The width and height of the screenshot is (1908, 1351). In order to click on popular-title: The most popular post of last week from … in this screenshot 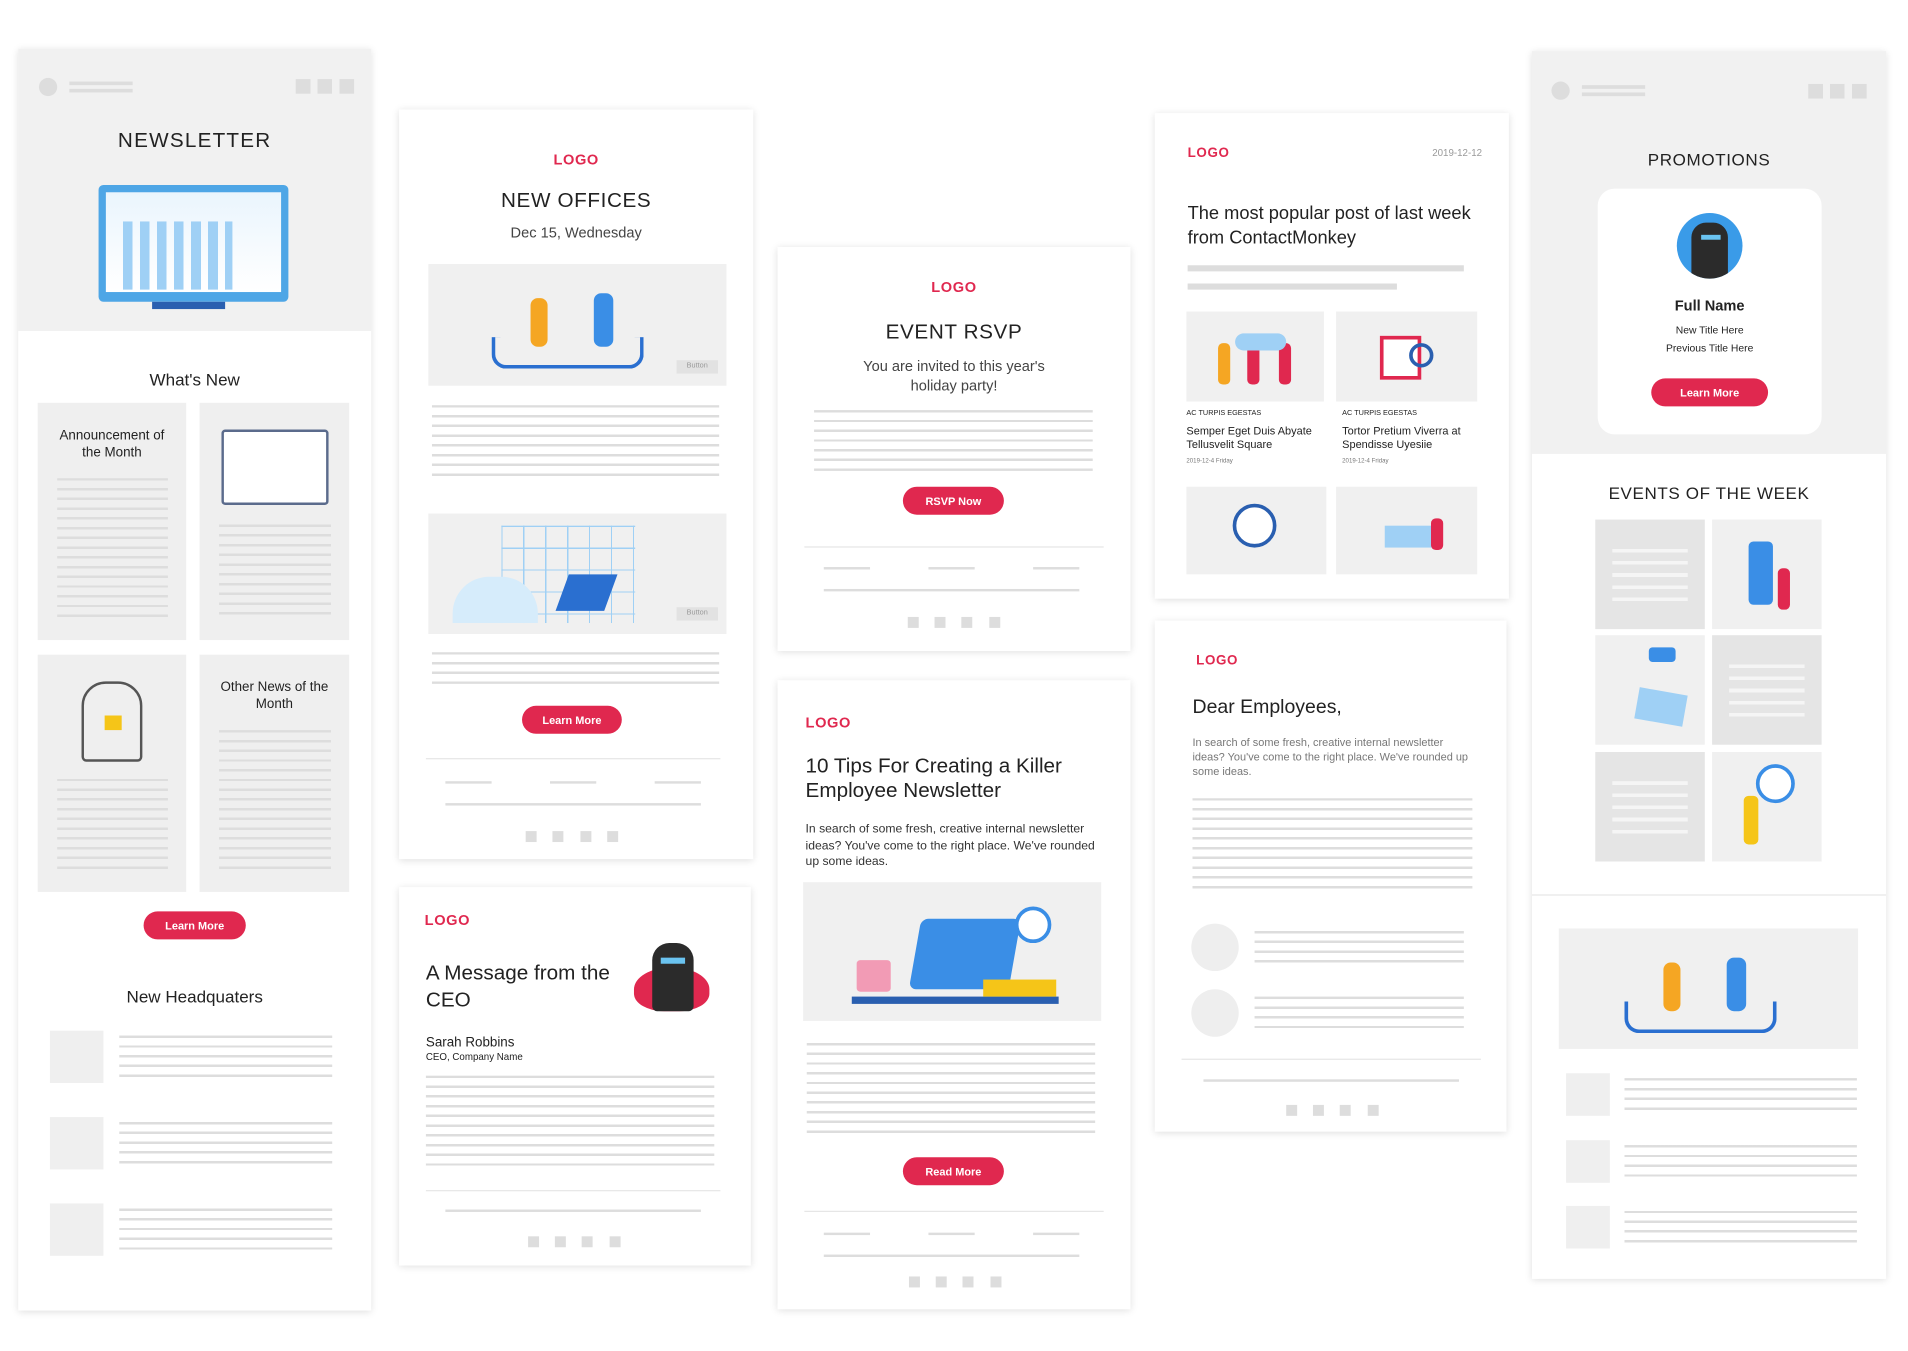, I will do `click(1329, 226)`.